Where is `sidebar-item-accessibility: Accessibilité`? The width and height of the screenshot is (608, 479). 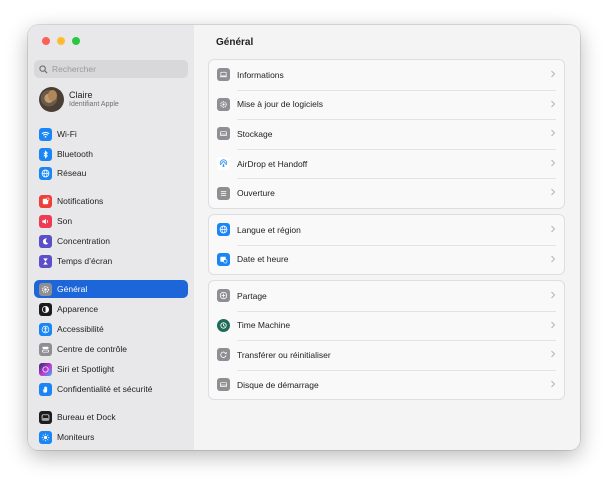
sidebar-item-accessibility: Accessibilité is located at coordinates (111, 329).